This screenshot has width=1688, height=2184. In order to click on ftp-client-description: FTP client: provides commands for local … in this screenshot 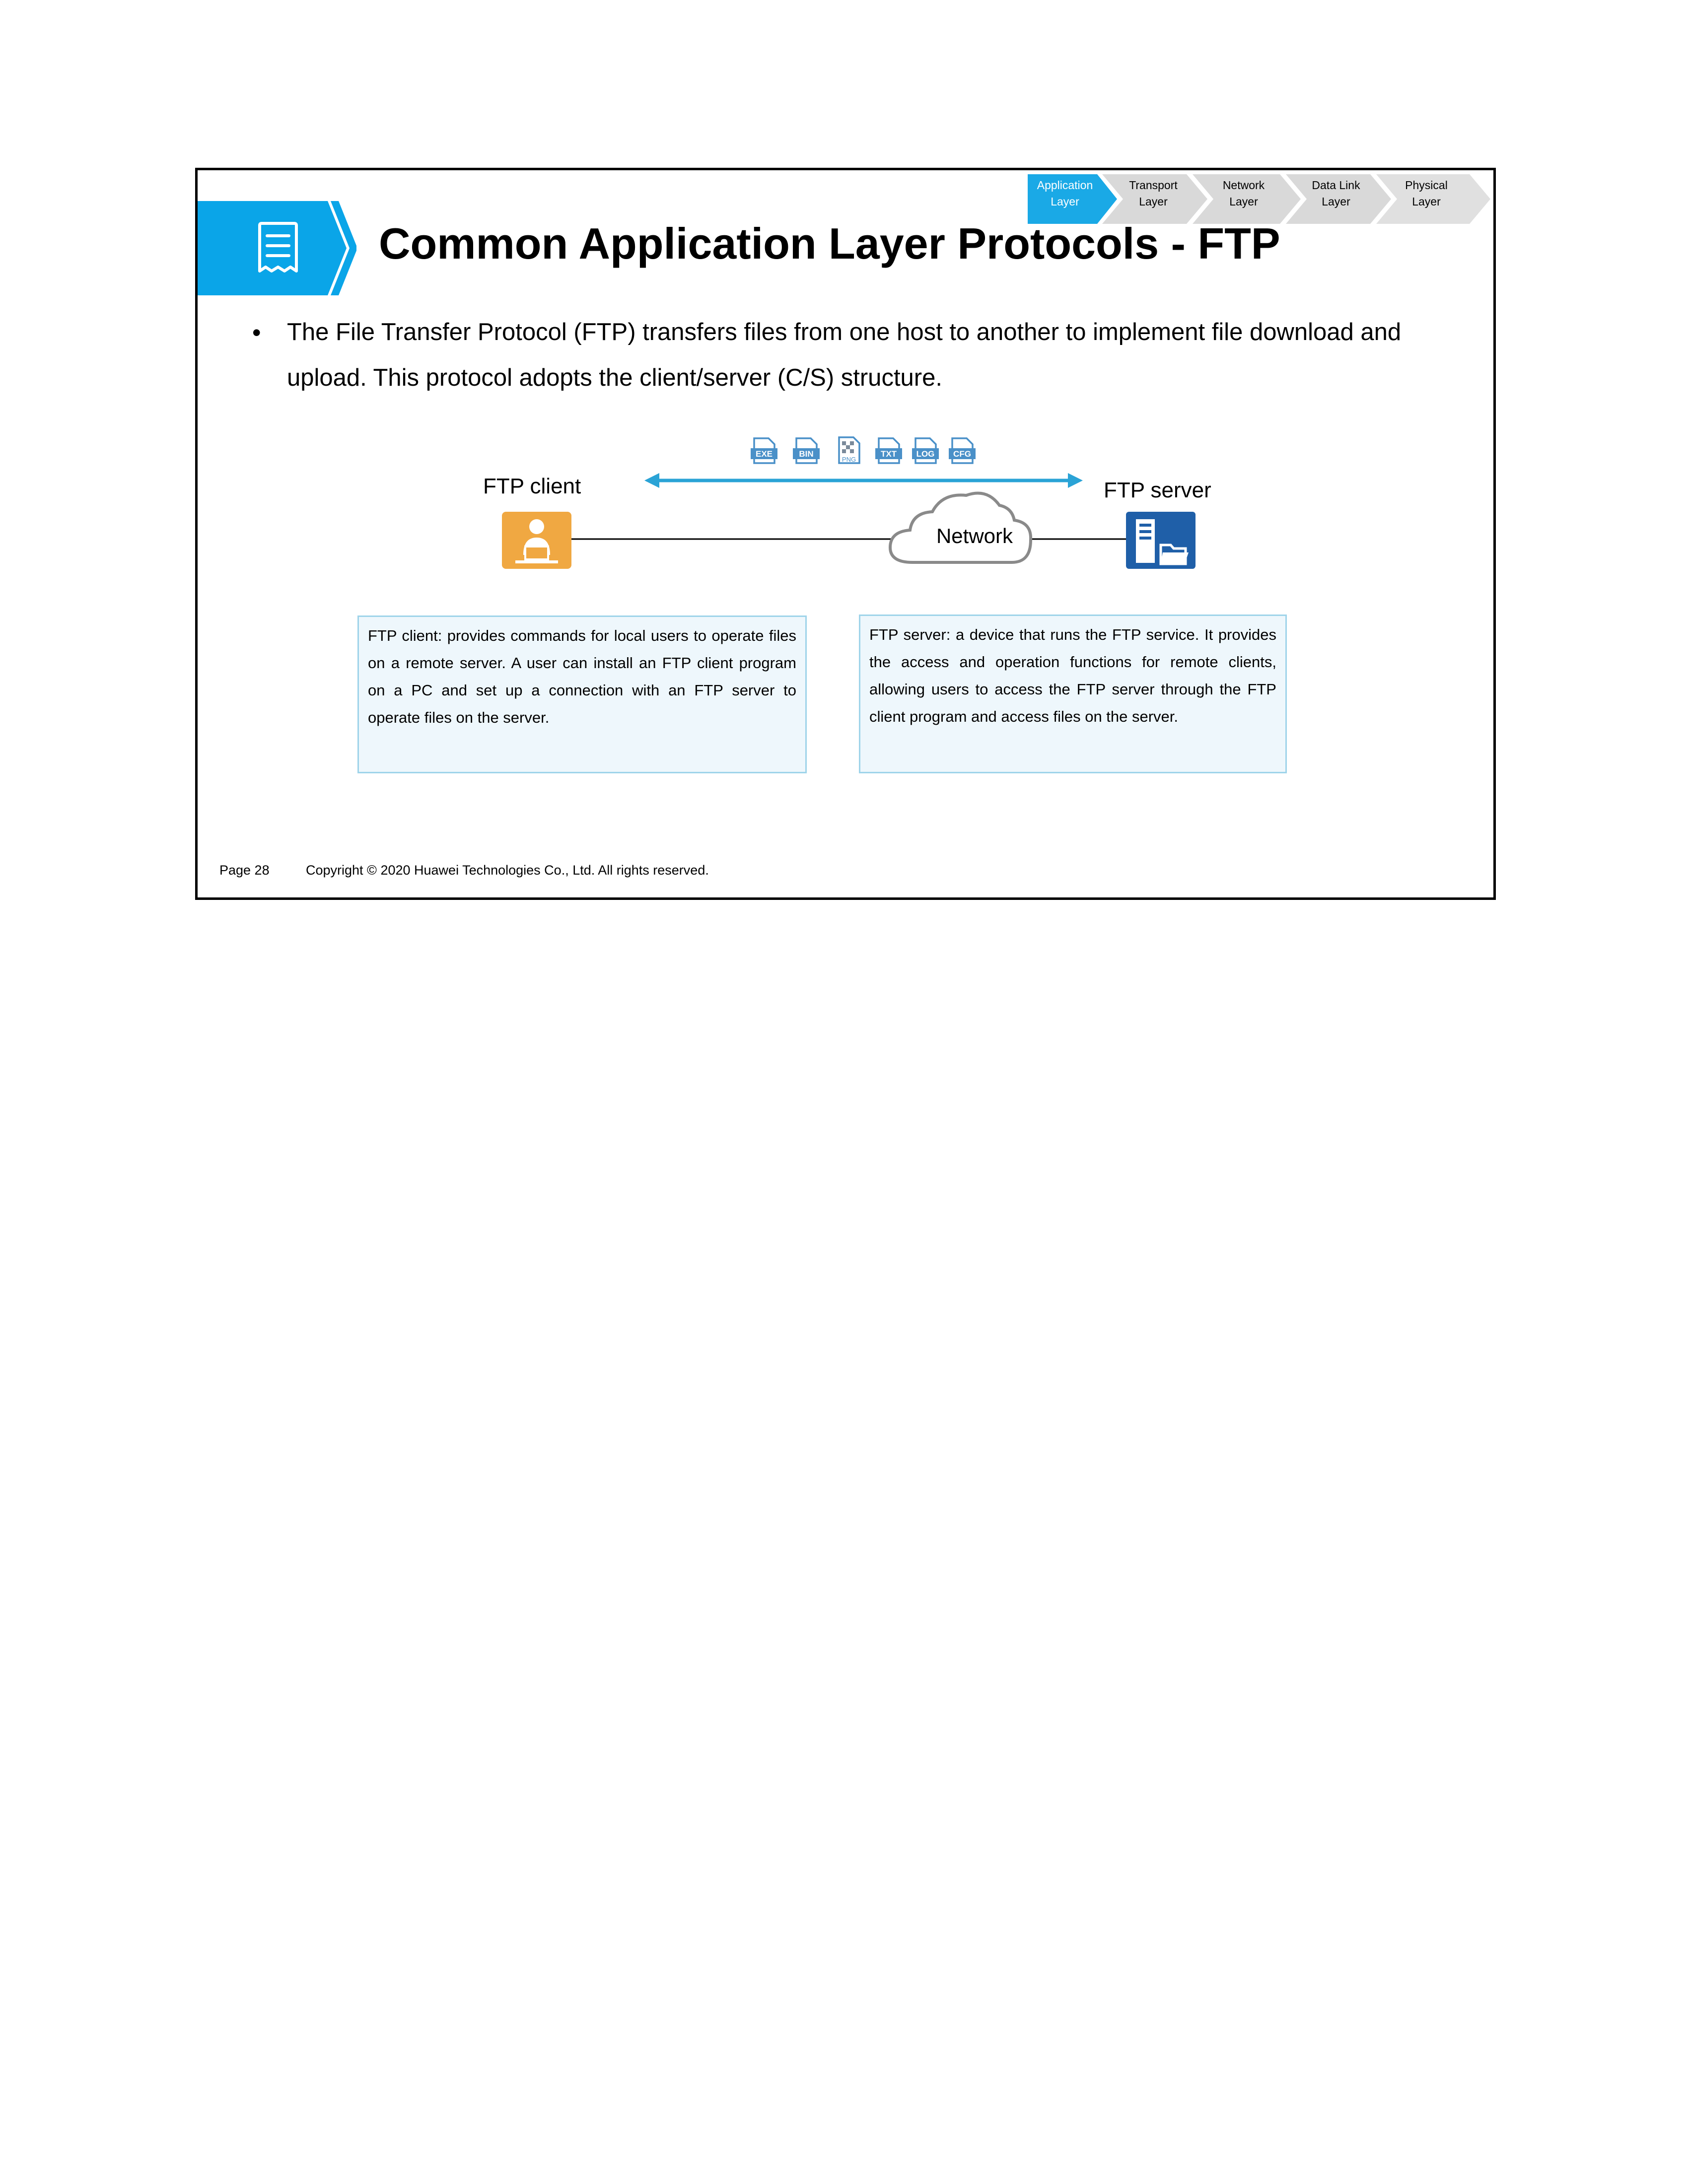, I will do `click(582, 694)`.